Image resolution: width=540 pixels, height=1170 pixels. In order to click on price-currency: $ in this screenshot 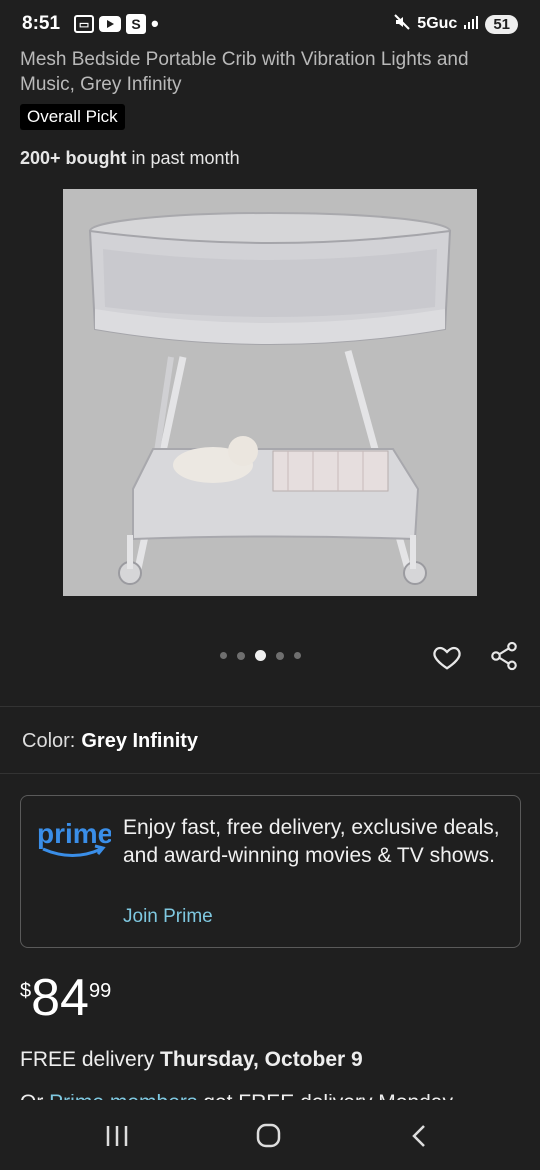, I will do `click(26, 991)`.